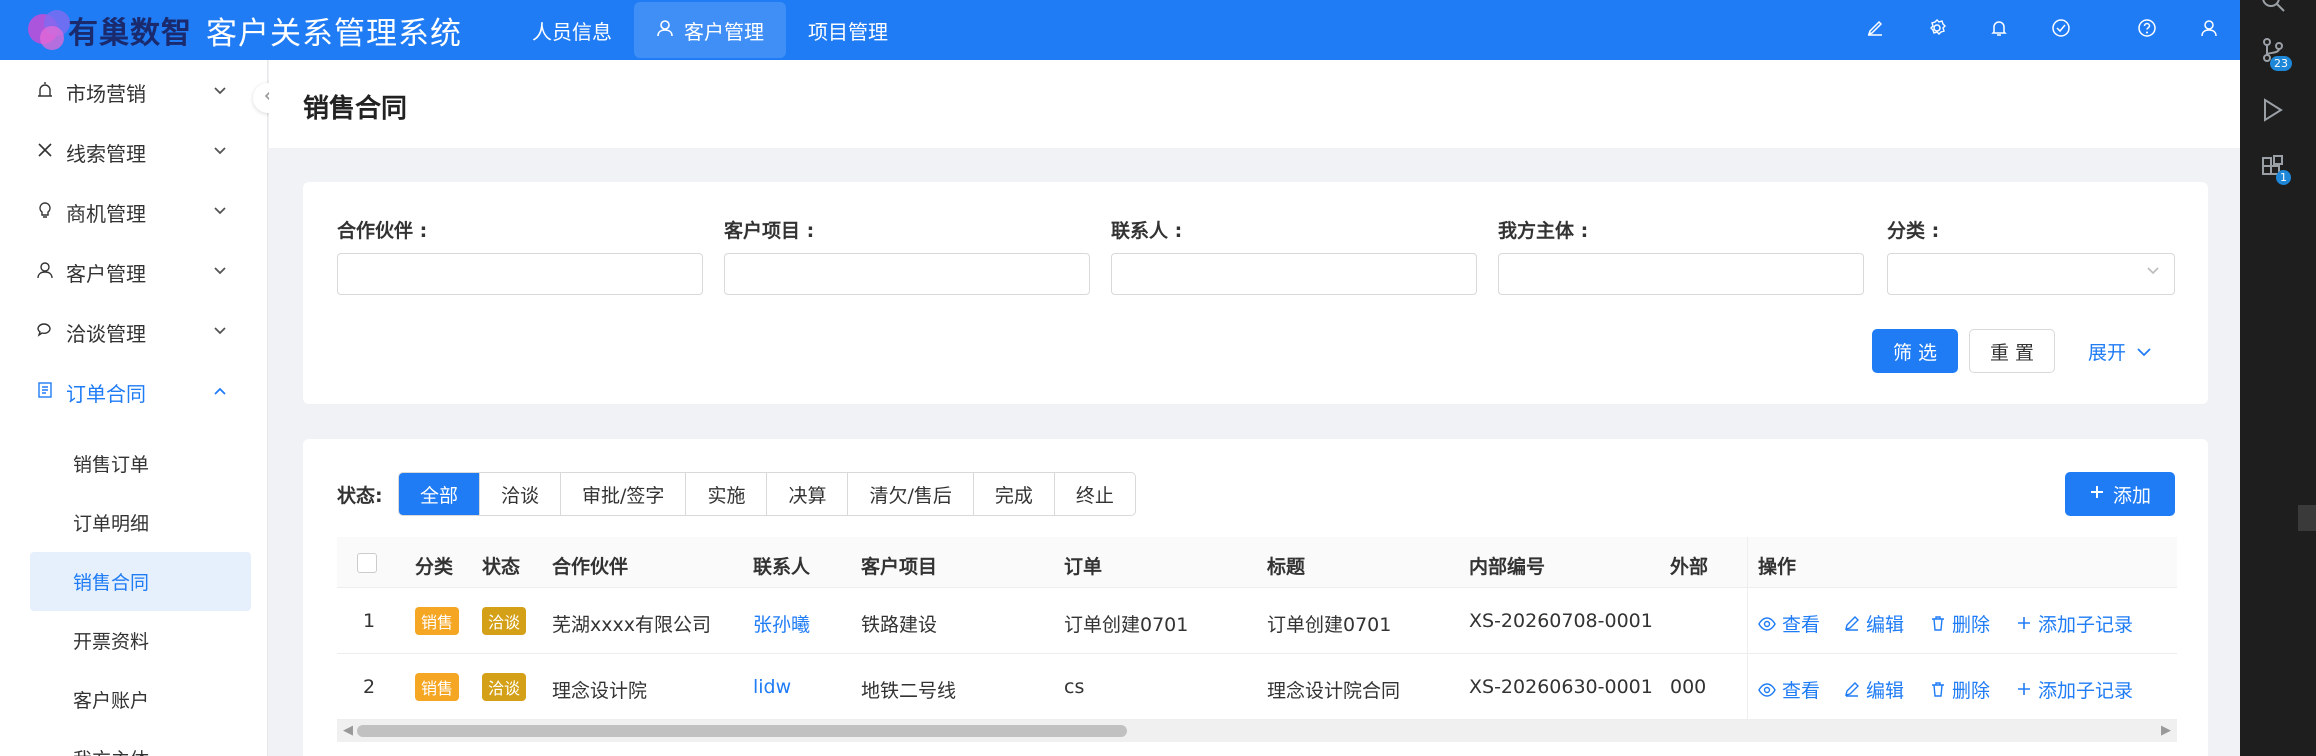  What do you see at coordinates (1999, 30) in the screenshot?
I see `bell-icon` at bounding box center [1999, 30].